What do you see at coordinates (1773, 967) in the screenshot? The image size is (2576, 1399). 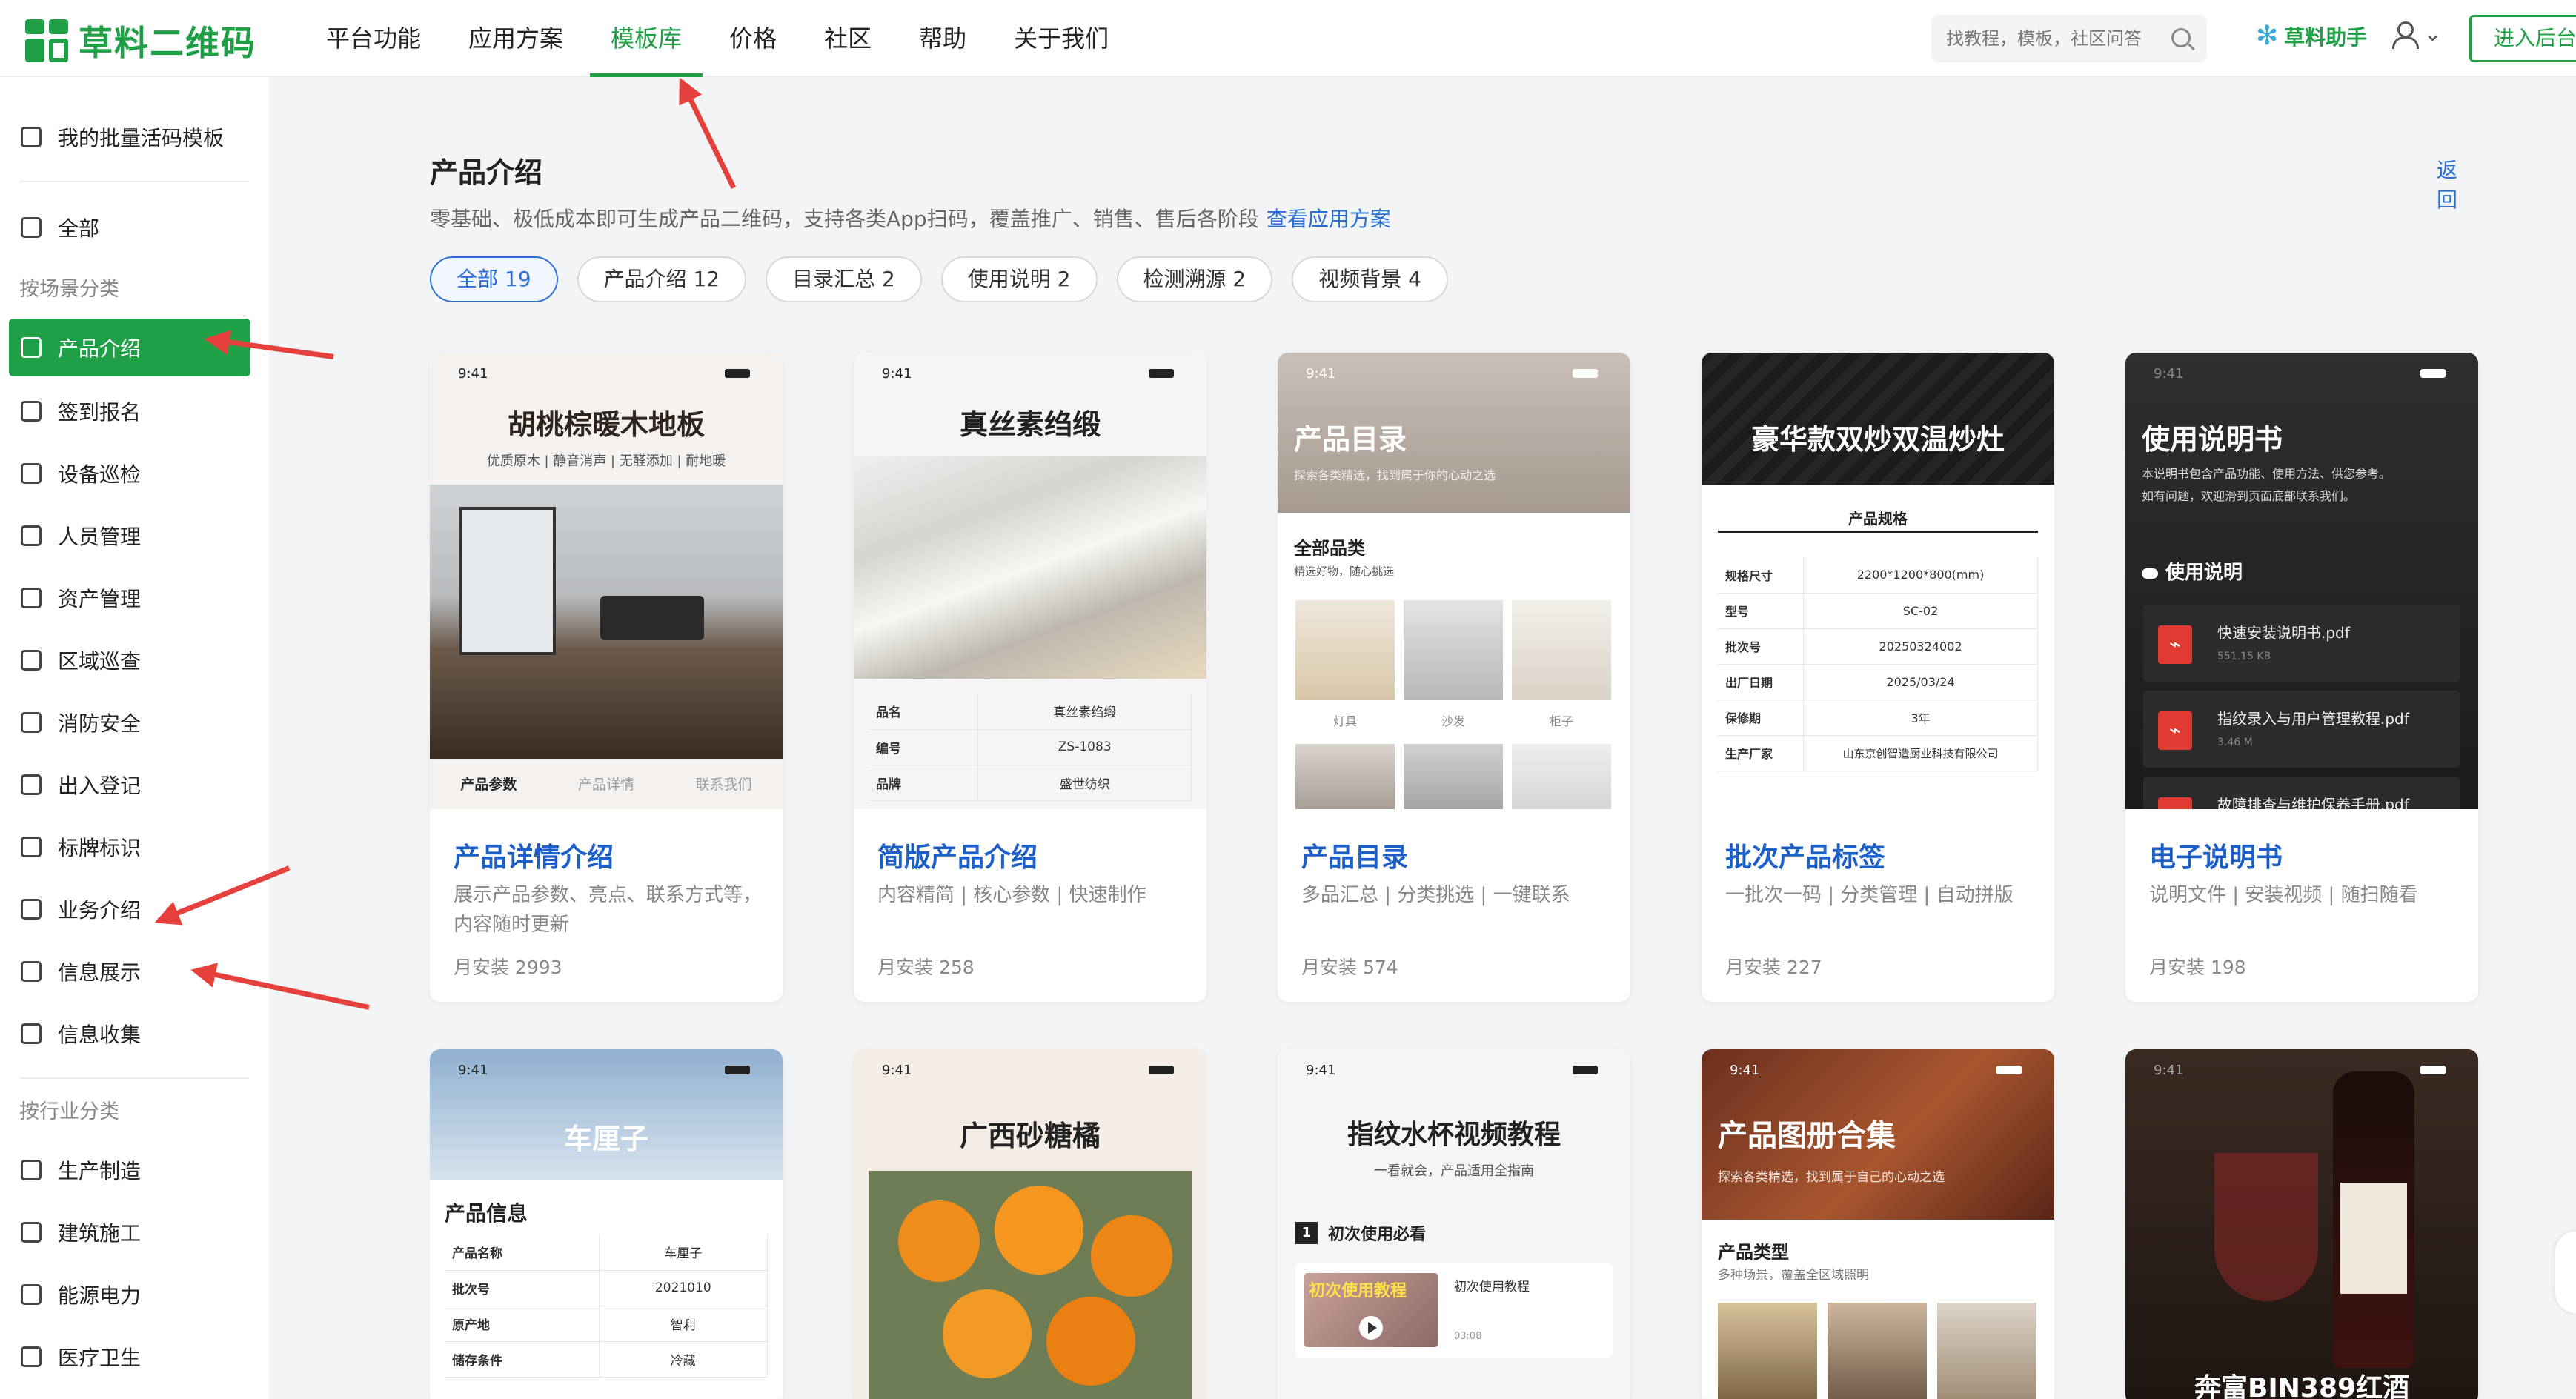 I see `card-installs: 月安装 227` at bounding box center [1773, 967].